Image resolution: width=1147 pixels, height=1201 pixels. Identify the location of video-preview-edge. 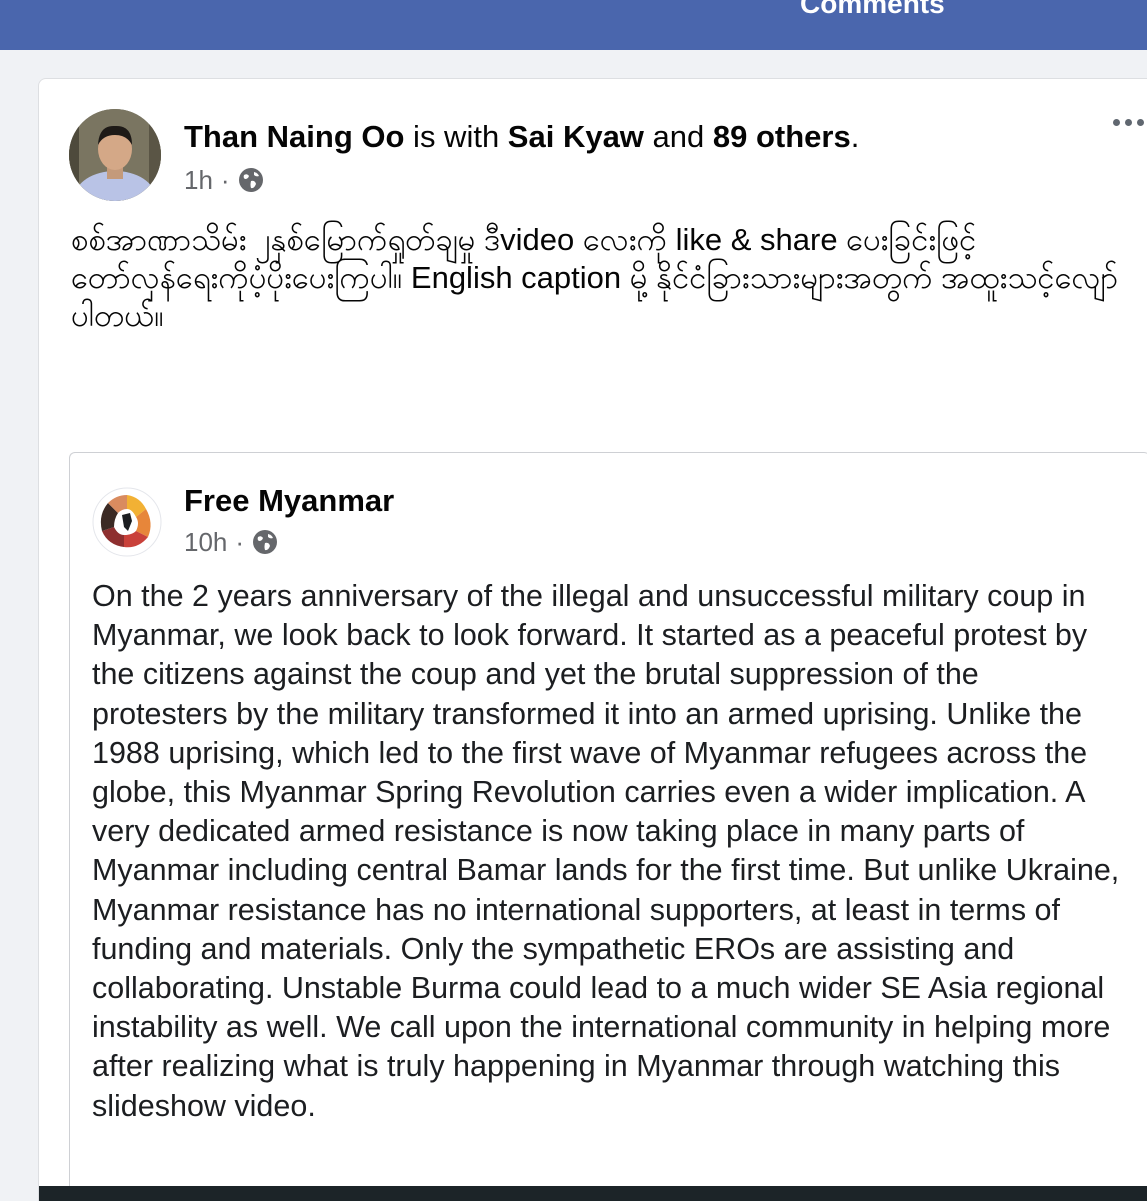
(593, 1193).